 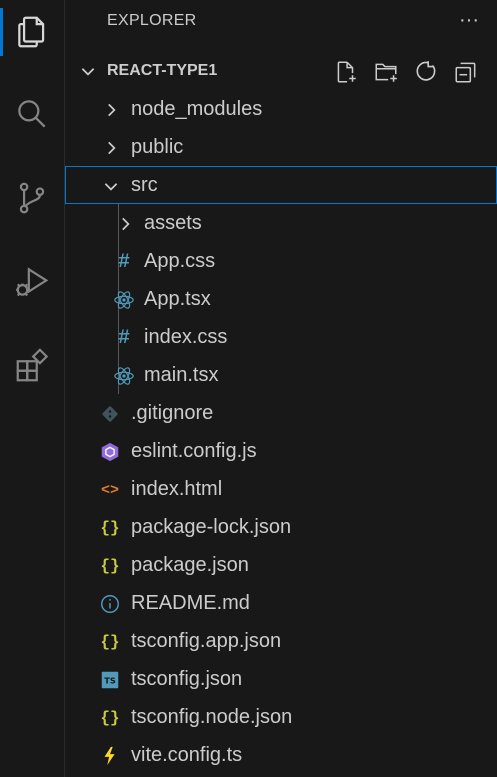 What do you see at coordinates (281, 679) in the screenshot?
I see `file-item: TS tsconfig.json` at bounding box center [281, 679].